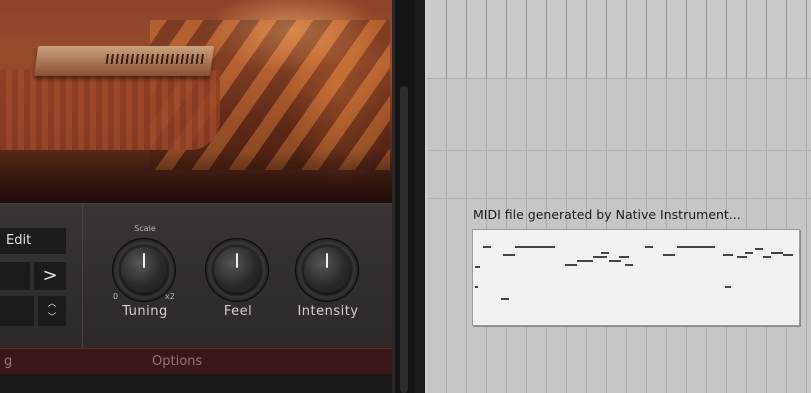  Describe the element at coordinates (238, 311) in the screenshot. I see `feel-label: Feel` at that location.